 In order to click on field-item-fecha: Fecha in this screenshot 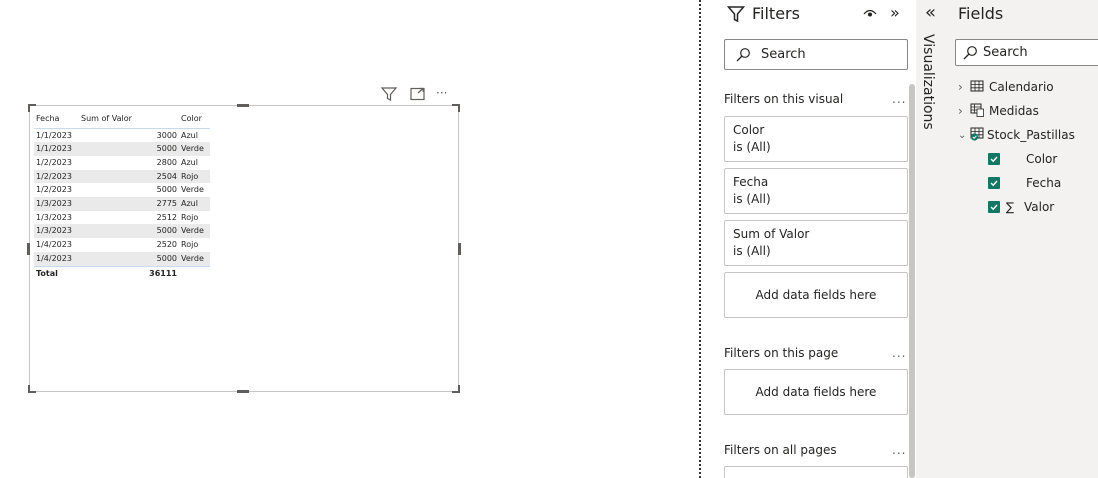, I will do `click(1024, 183)`.